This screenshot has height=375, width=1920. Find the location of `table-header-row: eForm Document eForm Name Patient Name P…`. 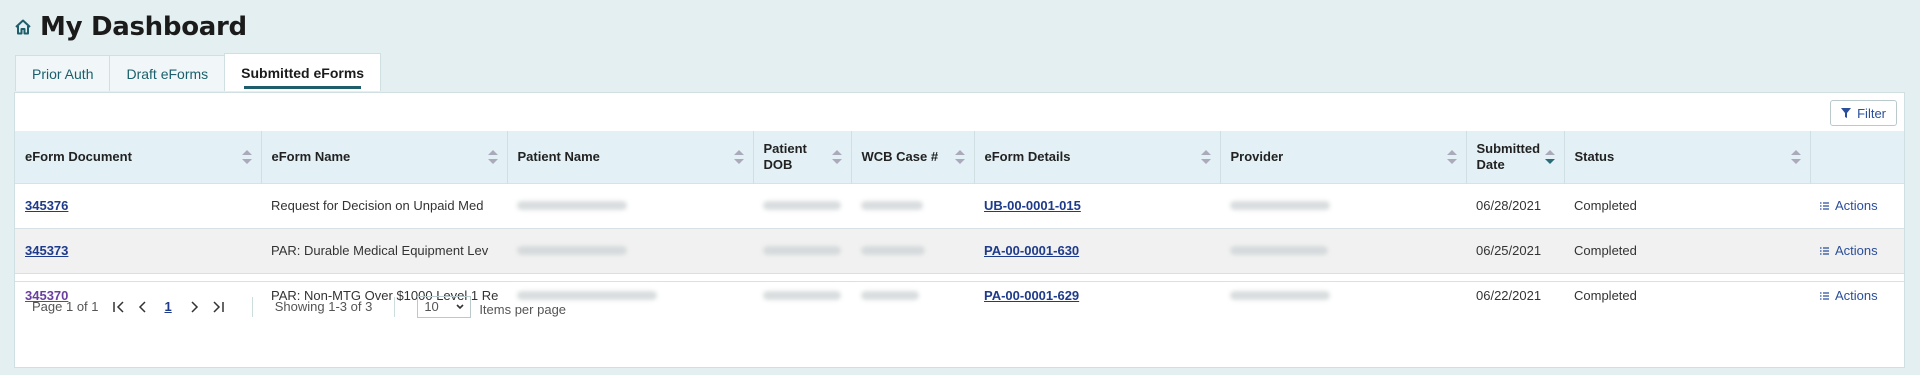

table-header-row: eForm Document eForm Name Patient Name P… is located at coordinates (959, 157).